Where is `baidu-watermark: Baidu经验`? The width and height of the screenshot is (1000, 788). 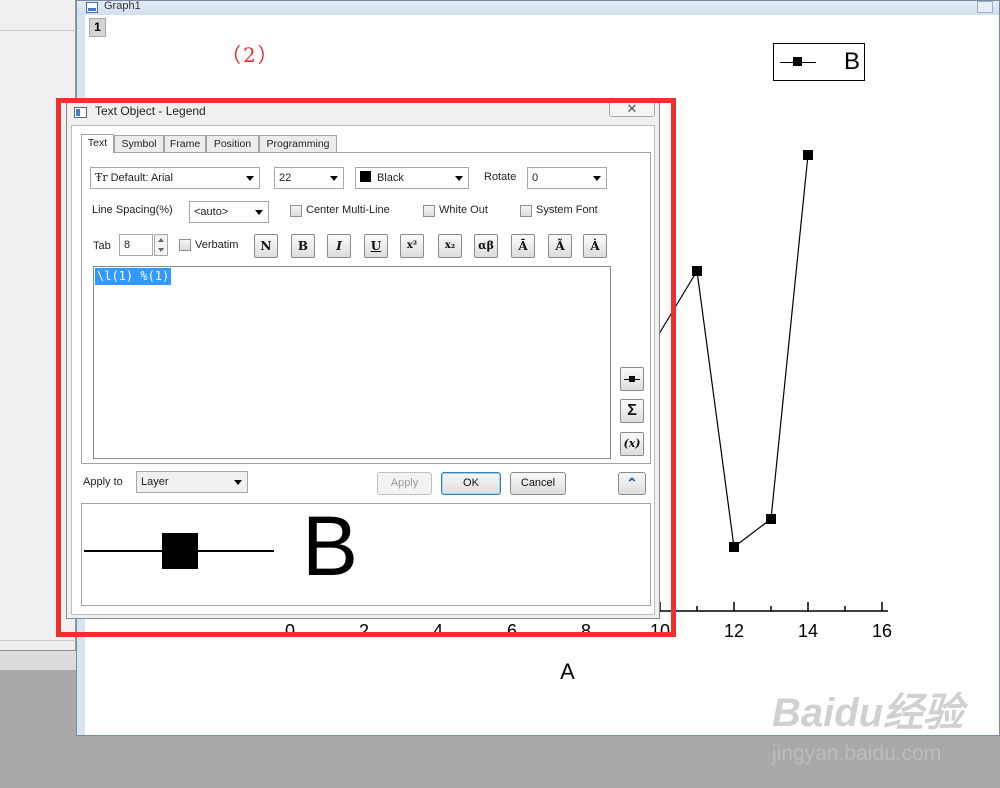
baidu-watermark: Baidu经验 is located at coordinates (868, 713).